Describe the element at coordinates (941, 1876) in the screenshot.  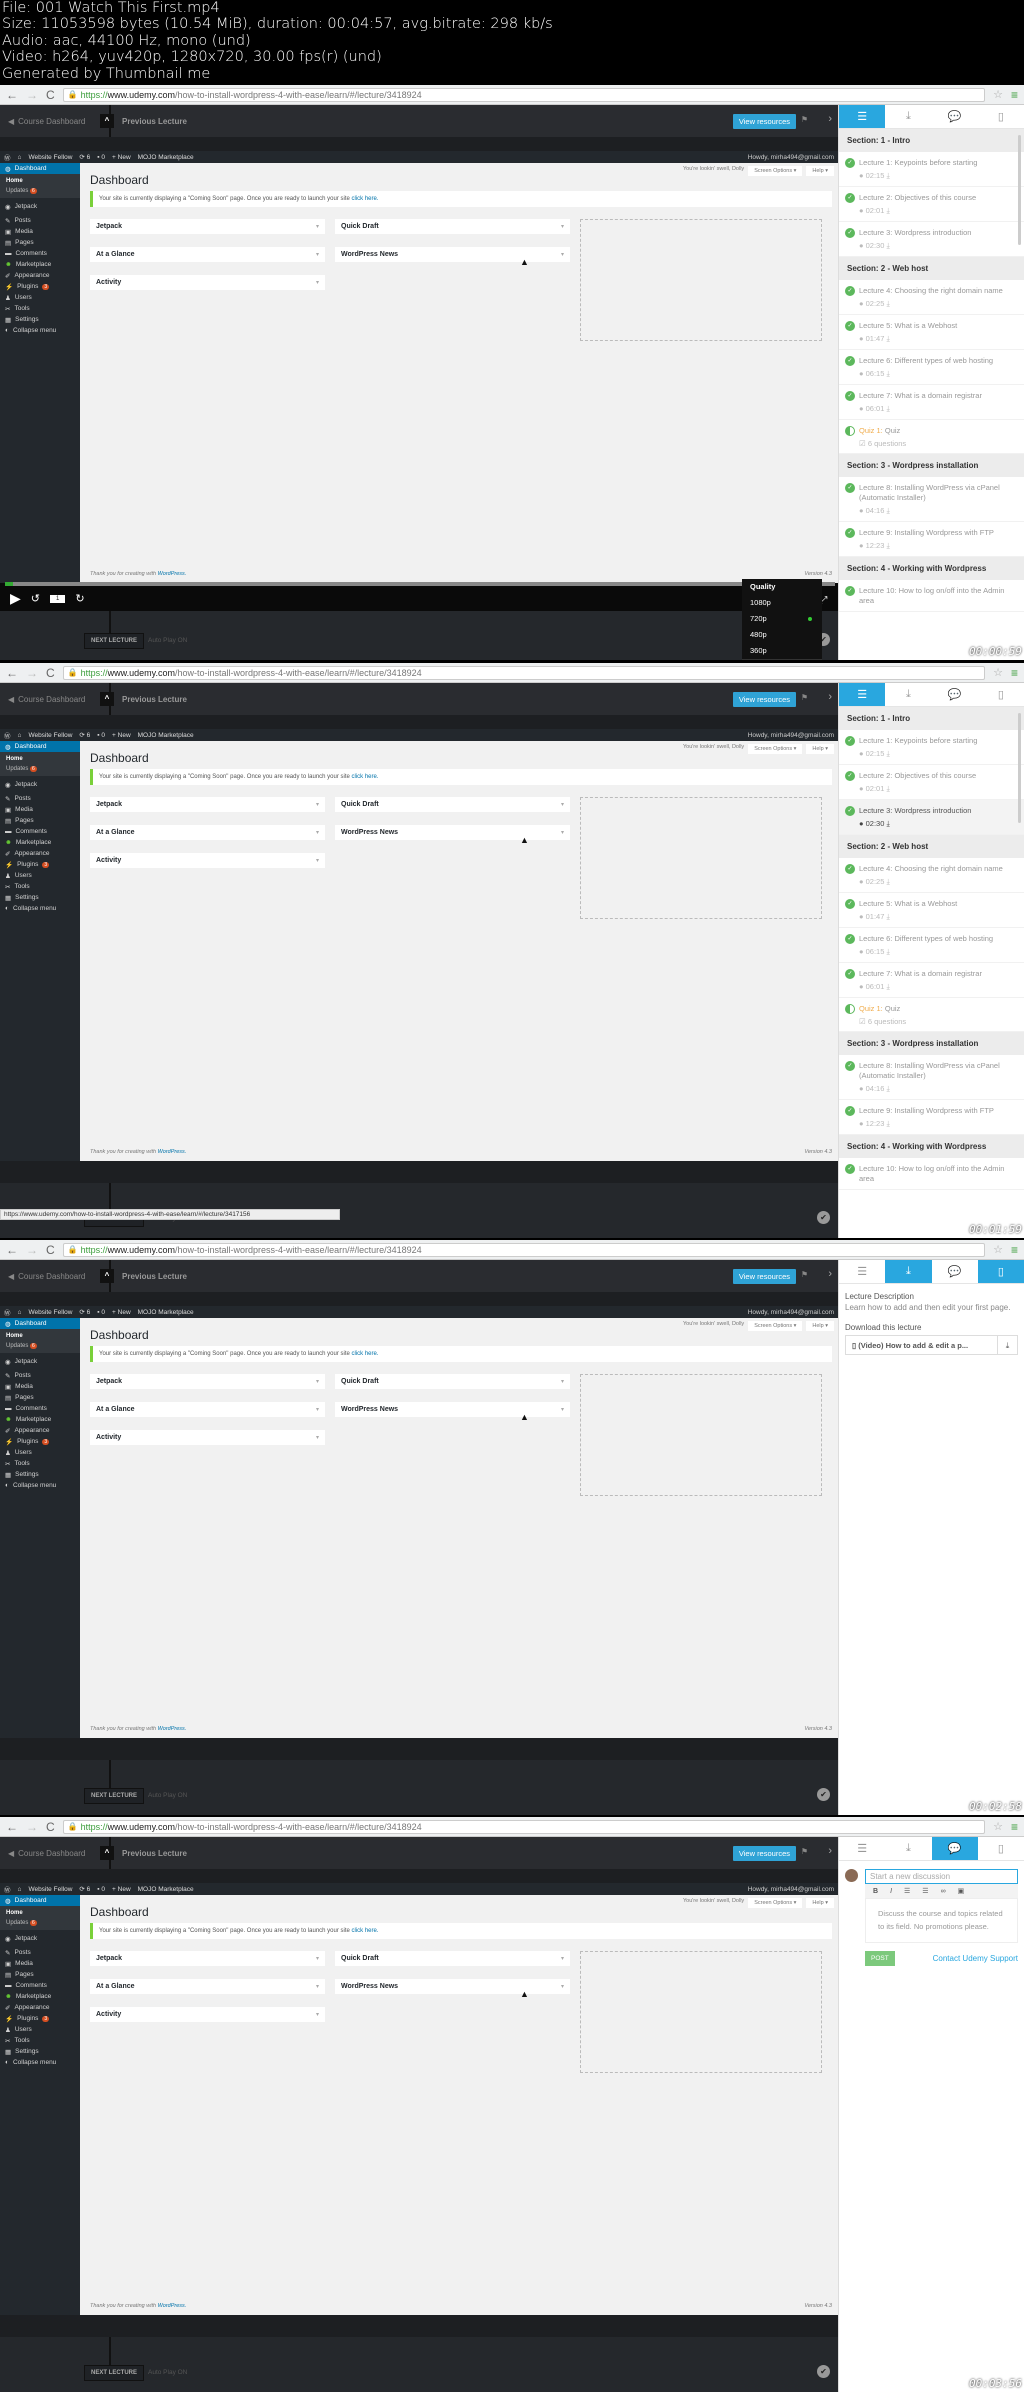
I see `discussion-input: Start a new discussion` at that location.